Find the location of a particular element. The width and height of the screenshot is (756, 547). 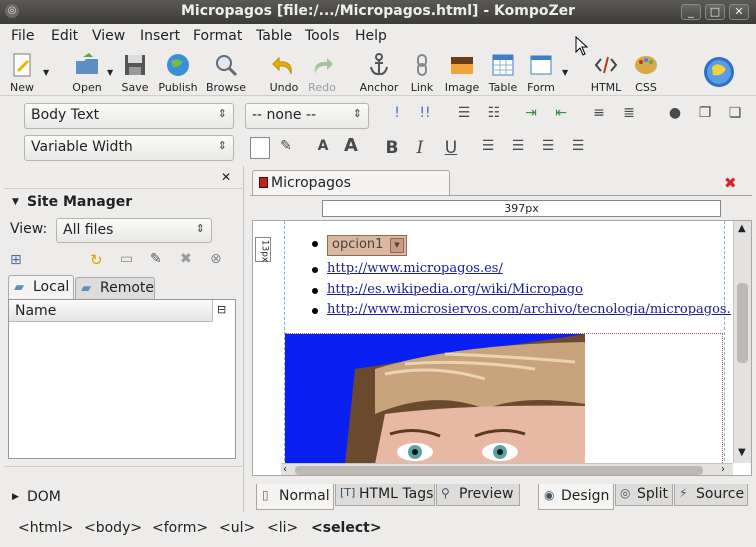

menu-view: View is located at coordinates (108, 36).